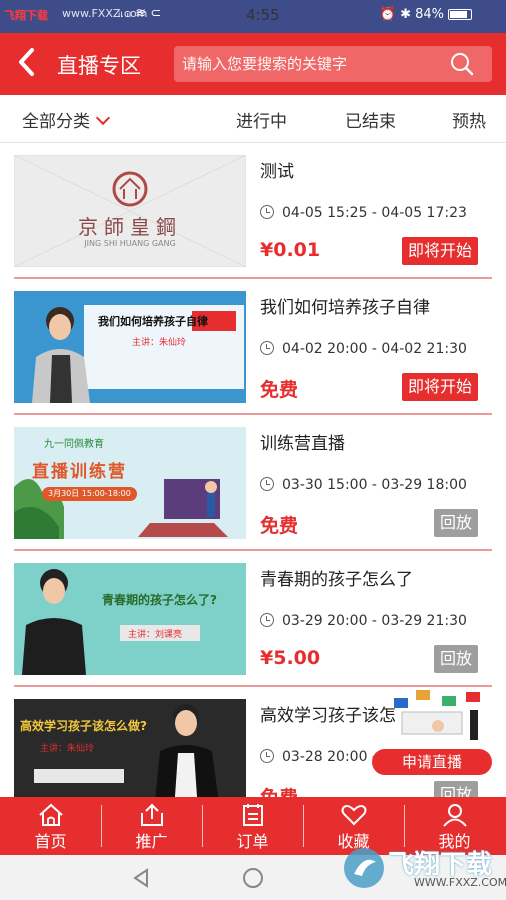  I want to click on share-icon, so click(152, 814).